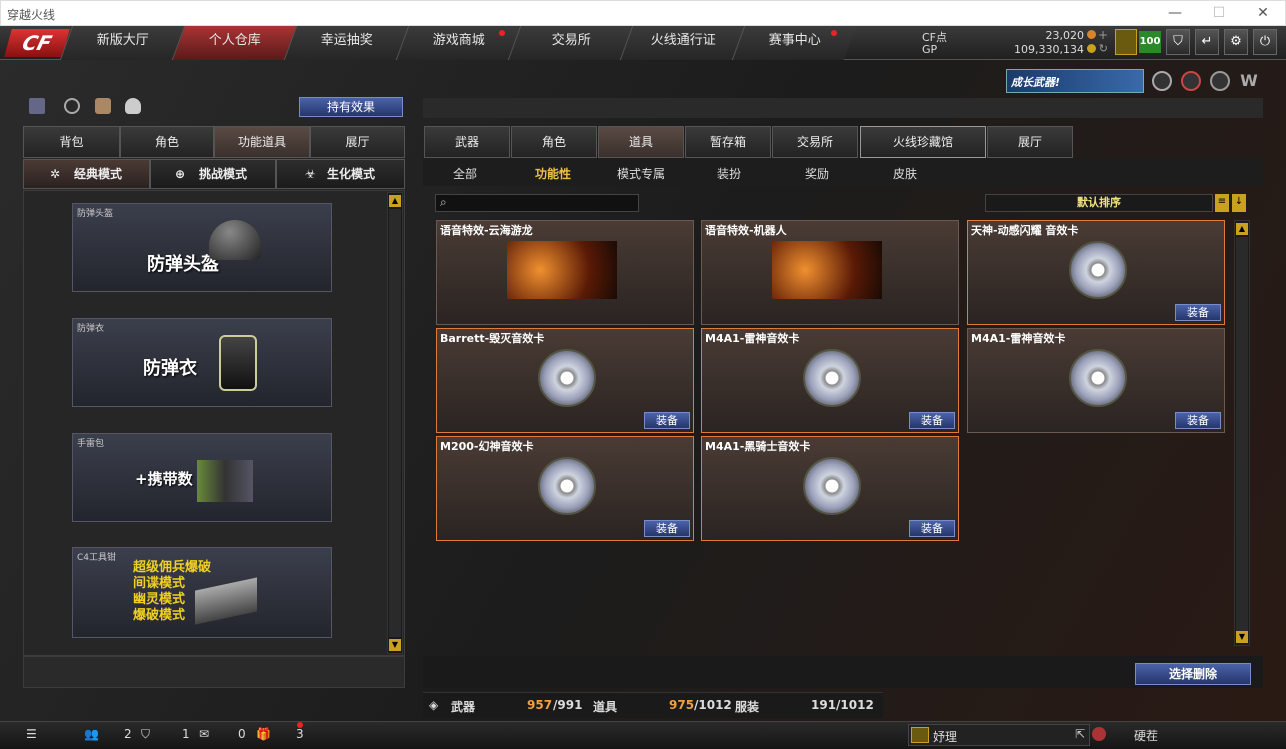  I want to click on item-card-8: M4A1-黑骑士音效卡 装备, so click(830, 488).